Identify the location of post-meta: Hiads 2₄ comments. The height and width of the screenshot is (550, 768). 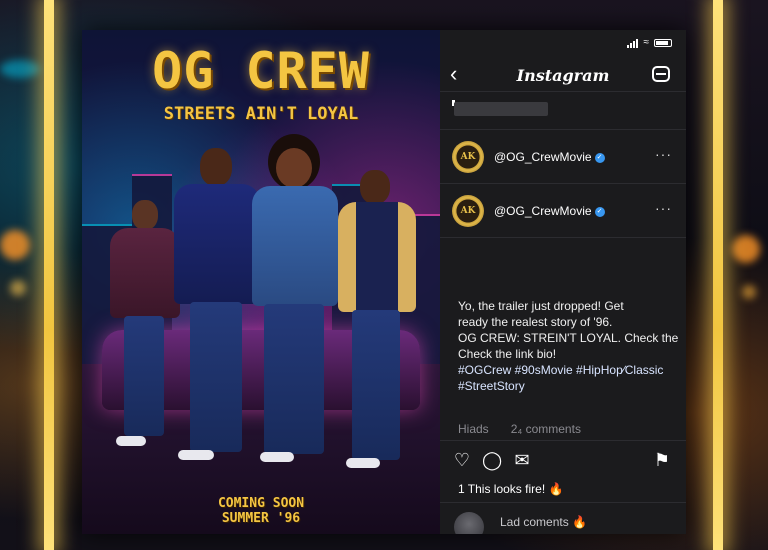
(519, 429).